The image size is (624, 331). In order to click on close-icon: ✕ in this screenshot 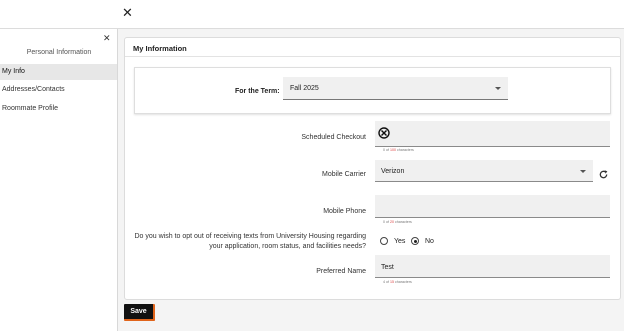, I will do `click(127, 13)`.